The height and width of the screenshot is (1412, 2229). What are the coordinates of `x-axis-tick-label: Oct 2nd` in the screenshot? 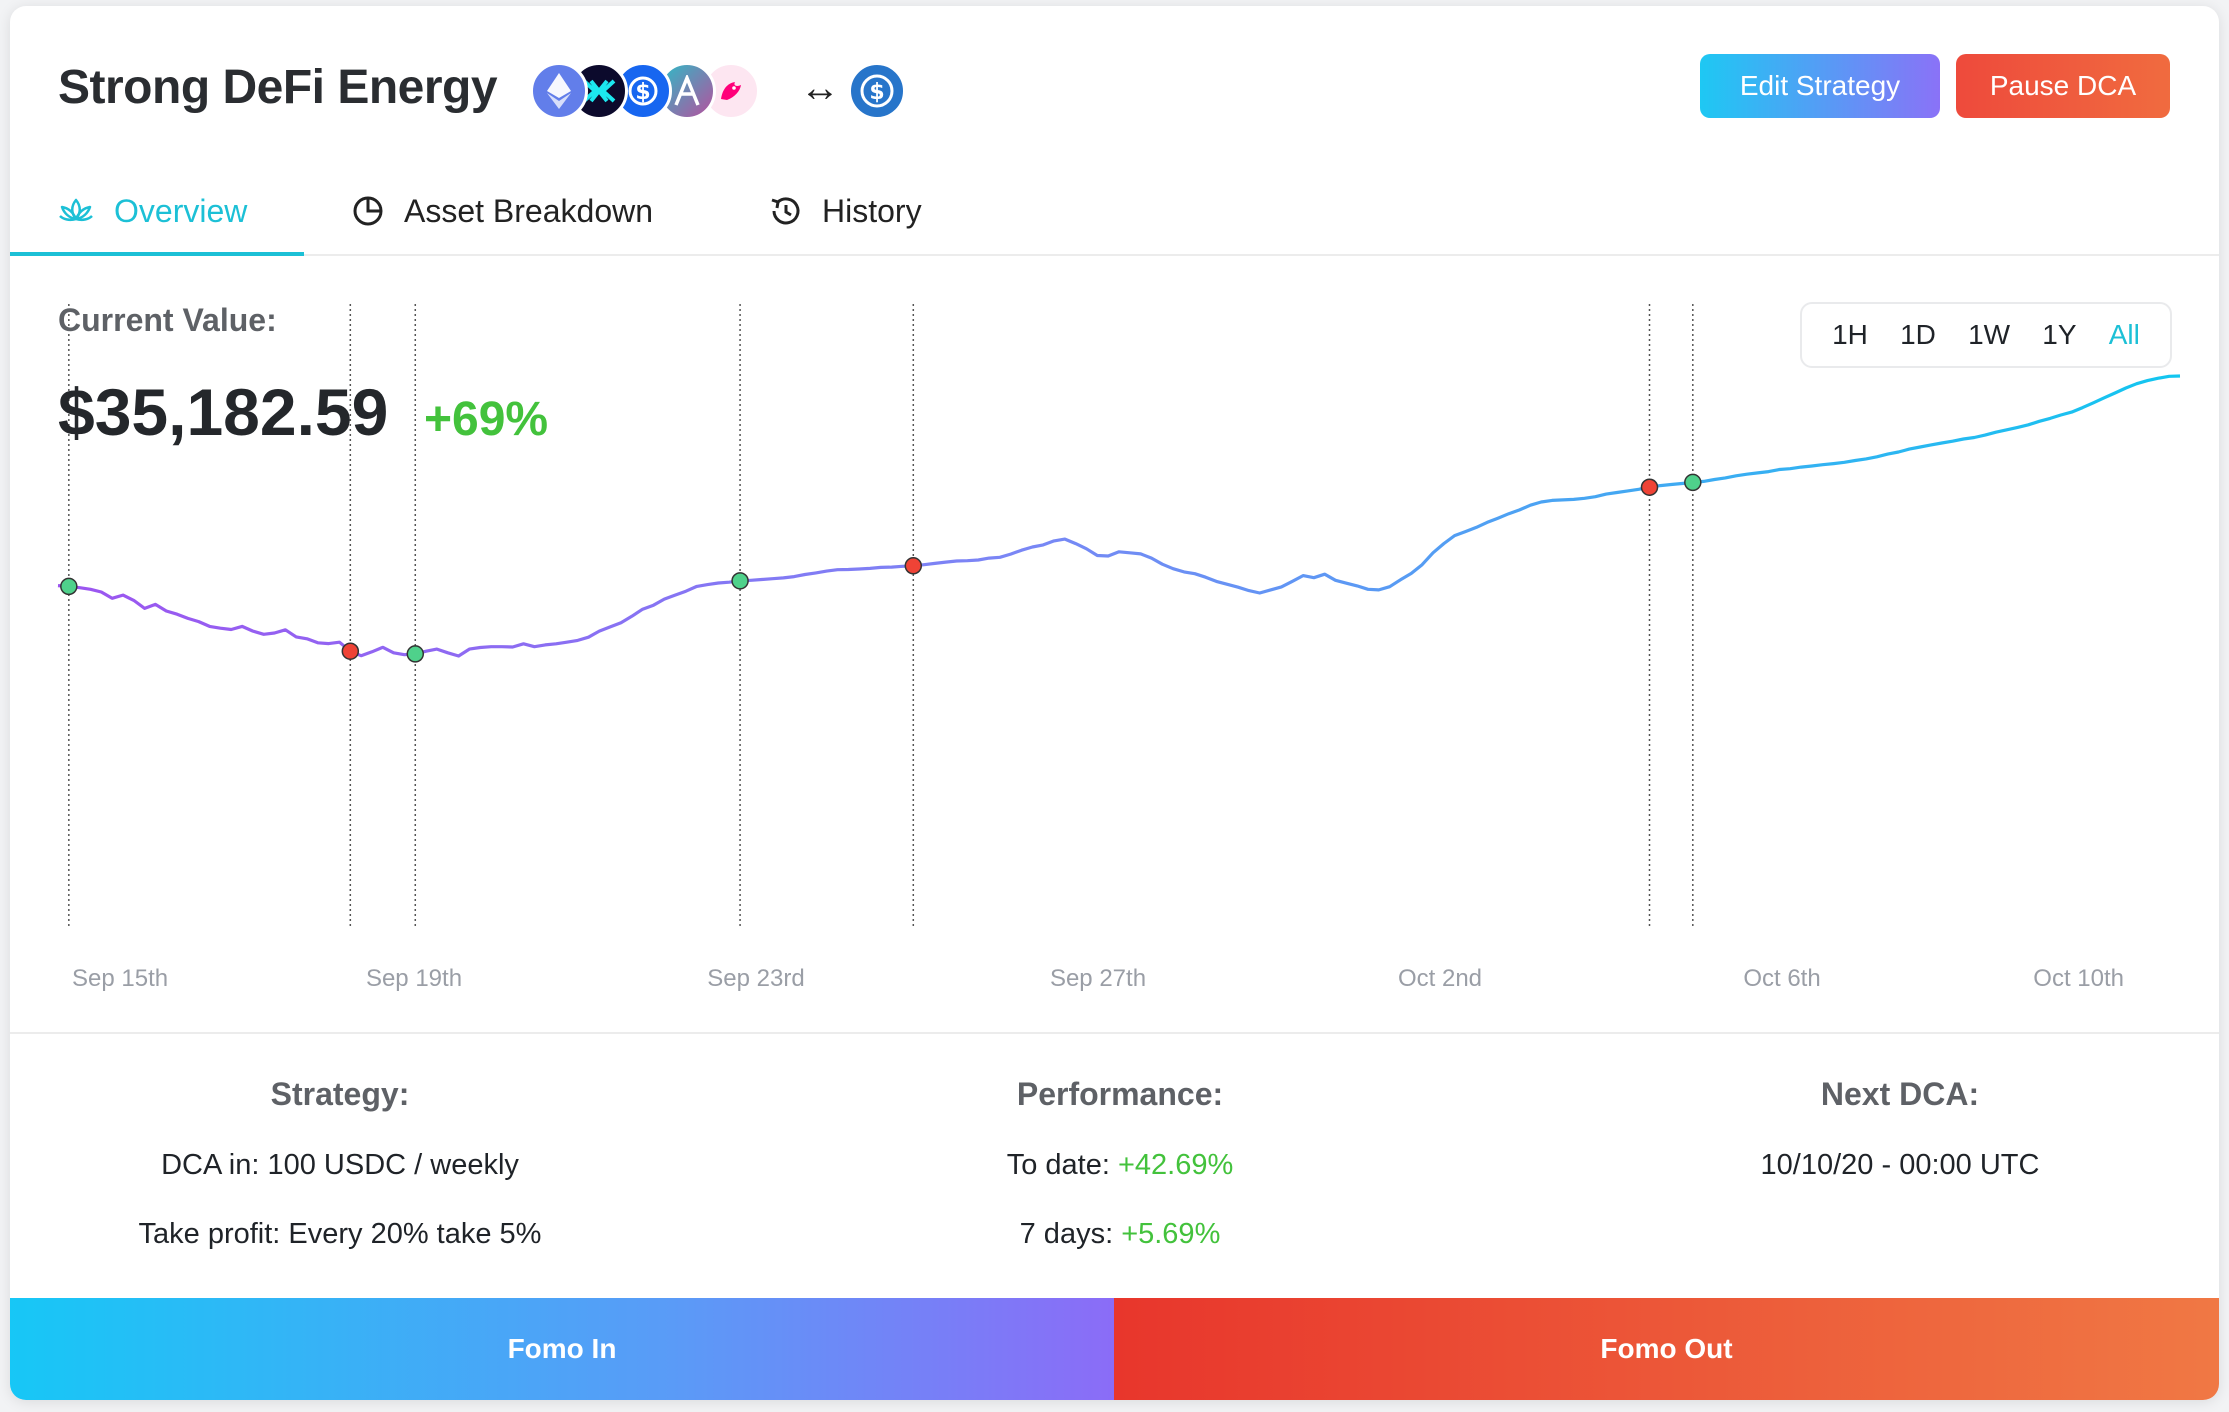 It's located at (1440, 978).